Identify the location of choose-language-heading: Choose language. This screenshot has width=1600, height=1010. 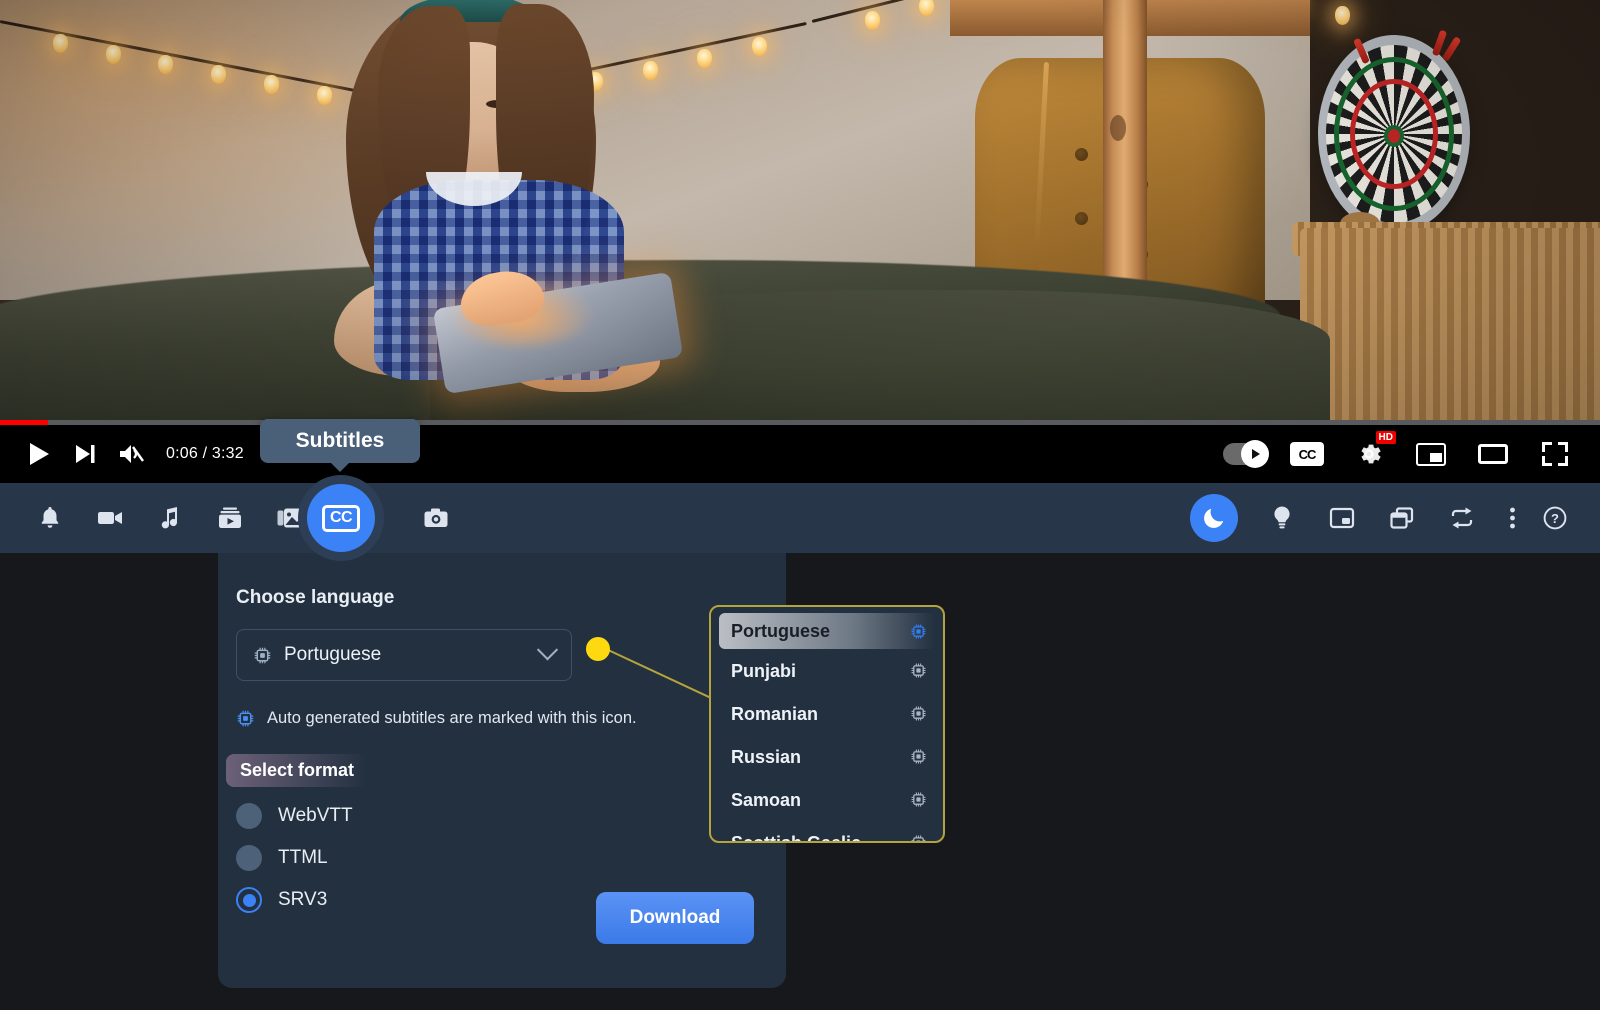
(315, 597).